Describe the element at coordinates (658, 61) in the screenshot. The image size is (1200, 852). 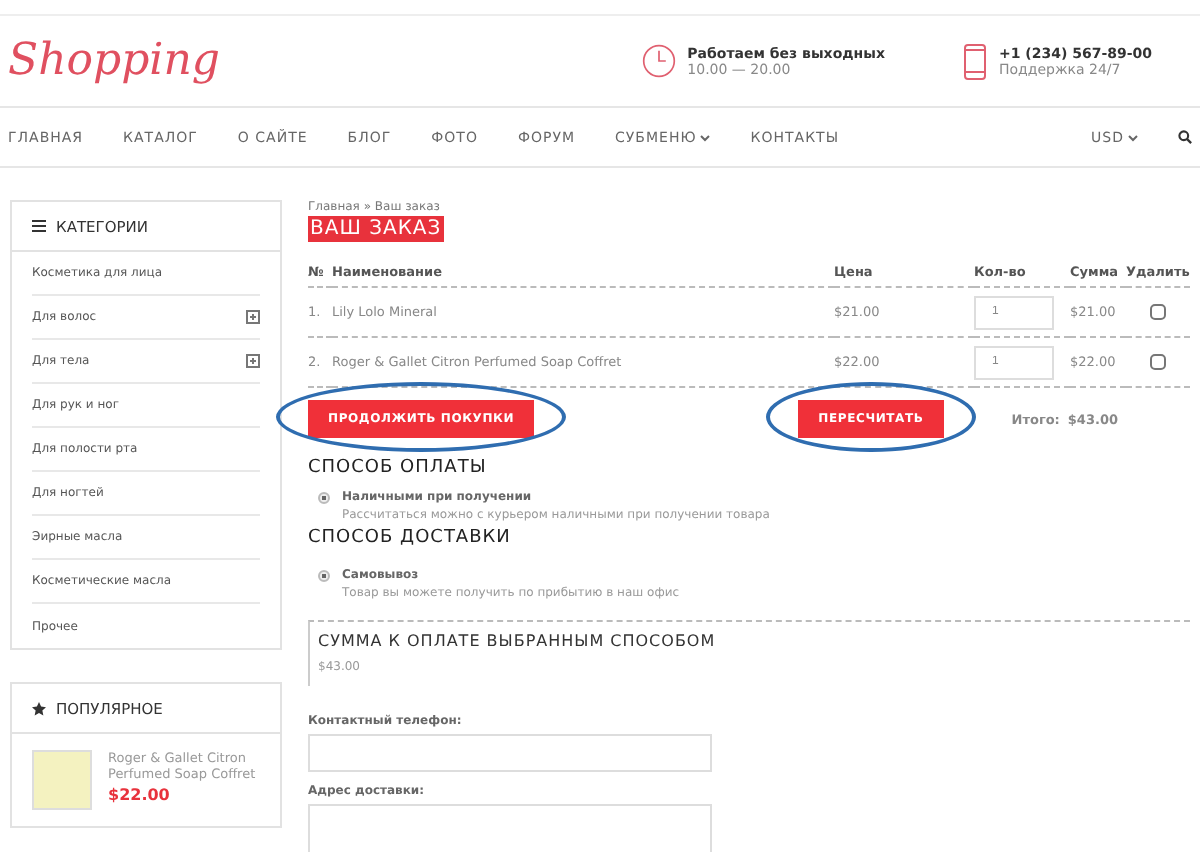
I see `clock-icon` at that location.